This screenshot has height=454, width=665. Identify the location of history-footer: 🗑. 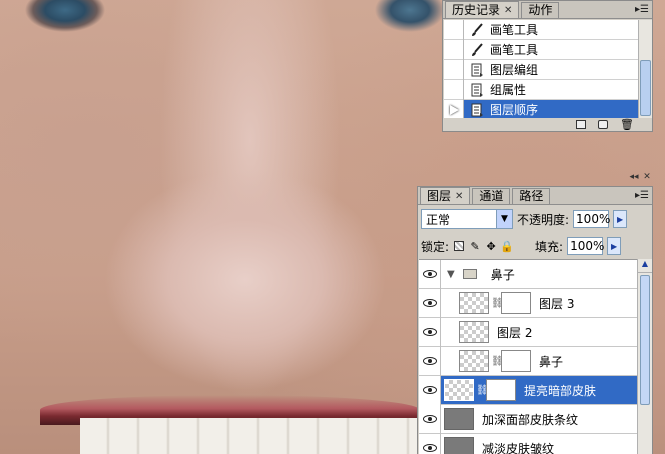
(547, 124).